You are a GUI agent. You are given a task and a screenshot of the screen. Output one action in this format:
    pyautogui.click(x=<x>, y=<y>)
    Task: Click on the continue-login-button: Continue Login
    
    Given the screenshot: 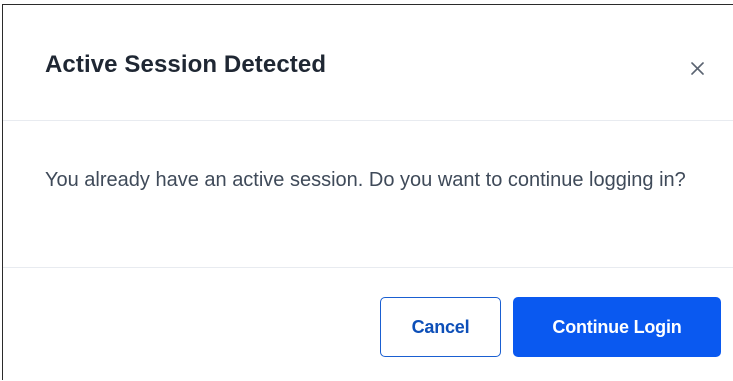 What is the action you would take?
    pyautogui.click(x=617, y=327)
    